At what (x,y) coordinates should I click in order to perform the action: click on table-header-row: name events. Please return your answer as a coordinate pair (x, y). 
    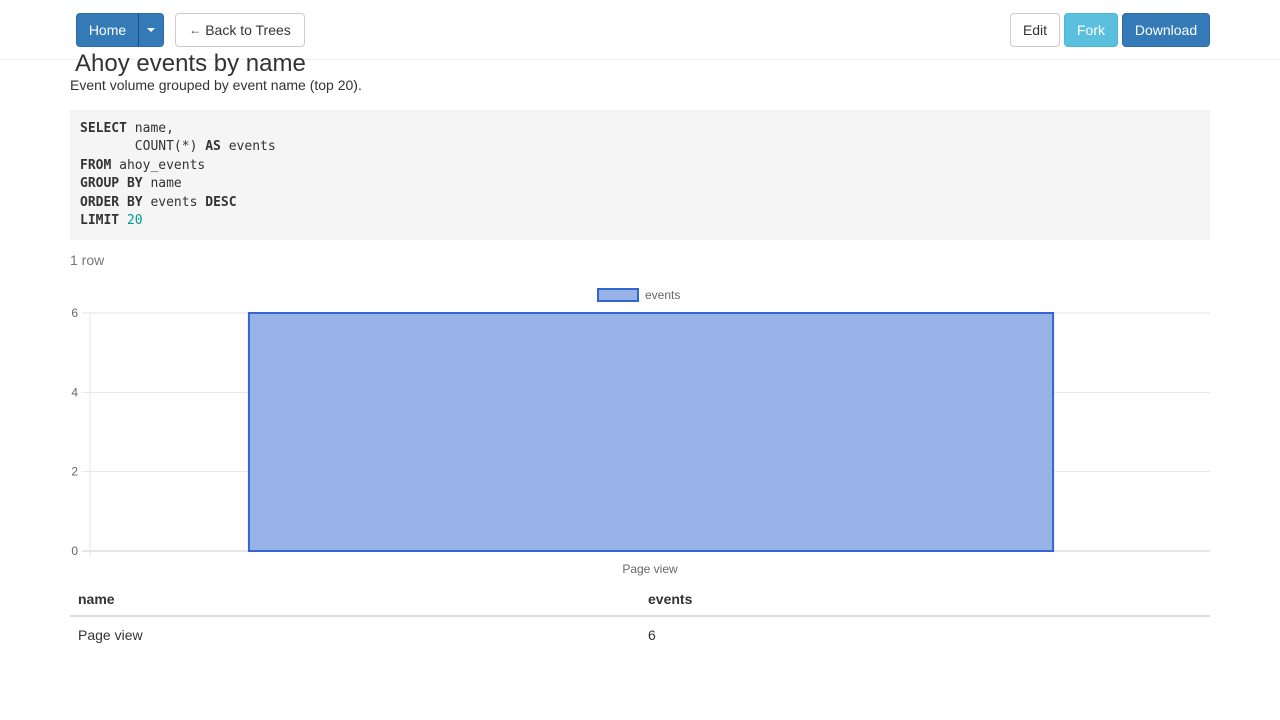
    Looking at the image, I should click on (640, 600).